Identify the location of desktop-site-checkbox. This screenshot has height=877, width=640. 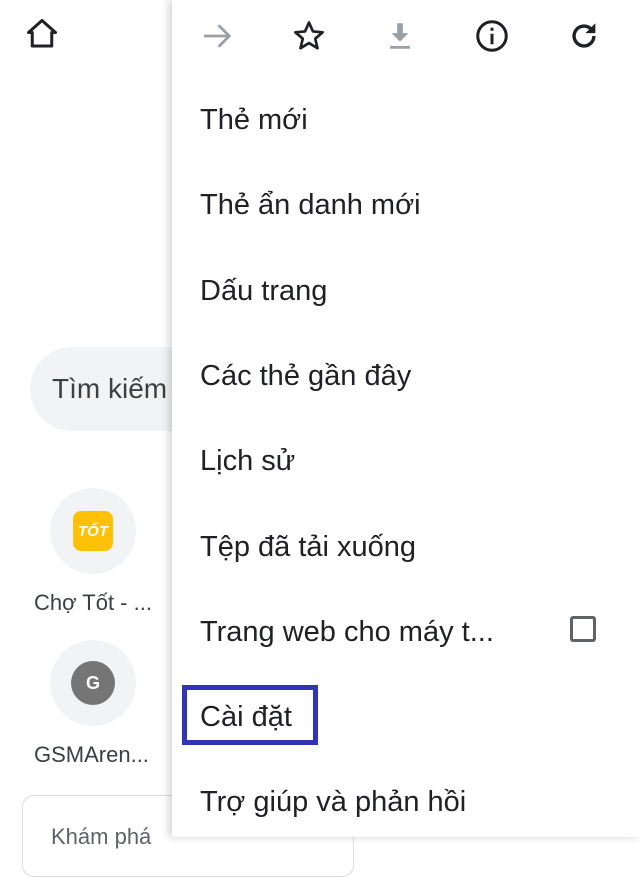
(583, 629).